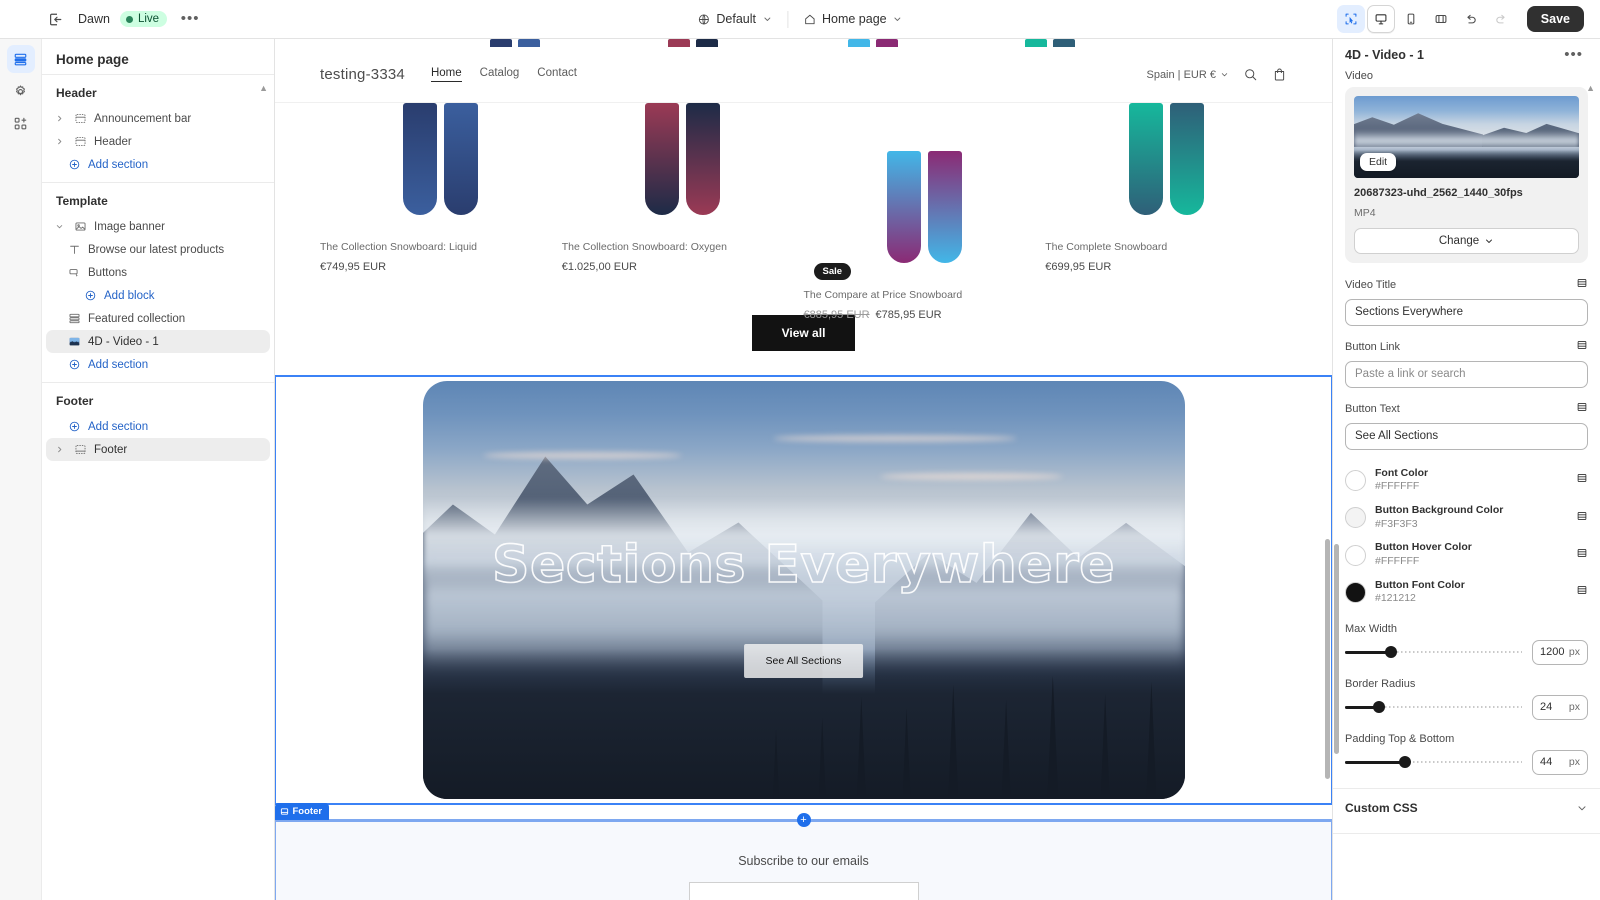 Image resolution: width=1600 pixels, height=900 pixels. What do you see at coordinates (158, 272) in the screenshot?
I see `sidebar-item-buttons: Buttons` at bounding box center [158, 272].